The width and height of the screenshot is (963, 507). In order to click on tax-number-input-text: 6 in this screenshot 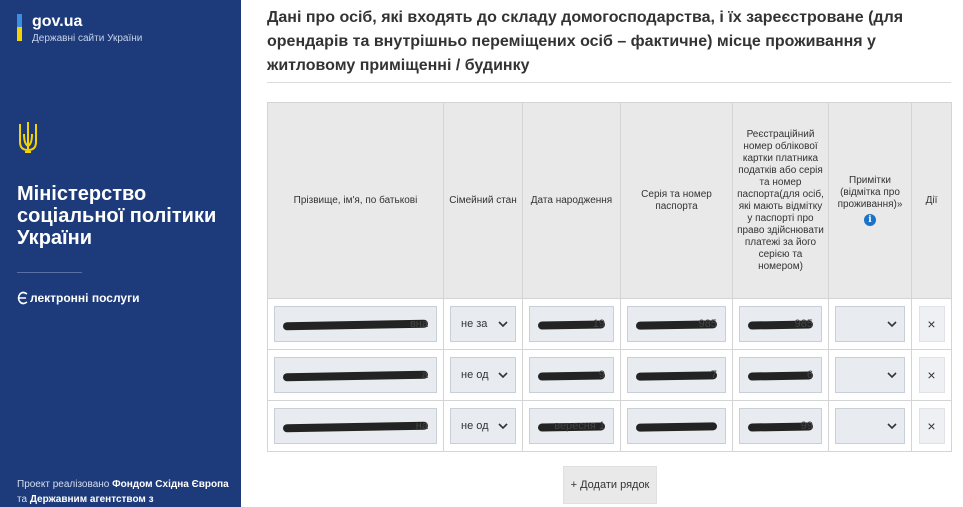, I will do `click(809, 375)`.